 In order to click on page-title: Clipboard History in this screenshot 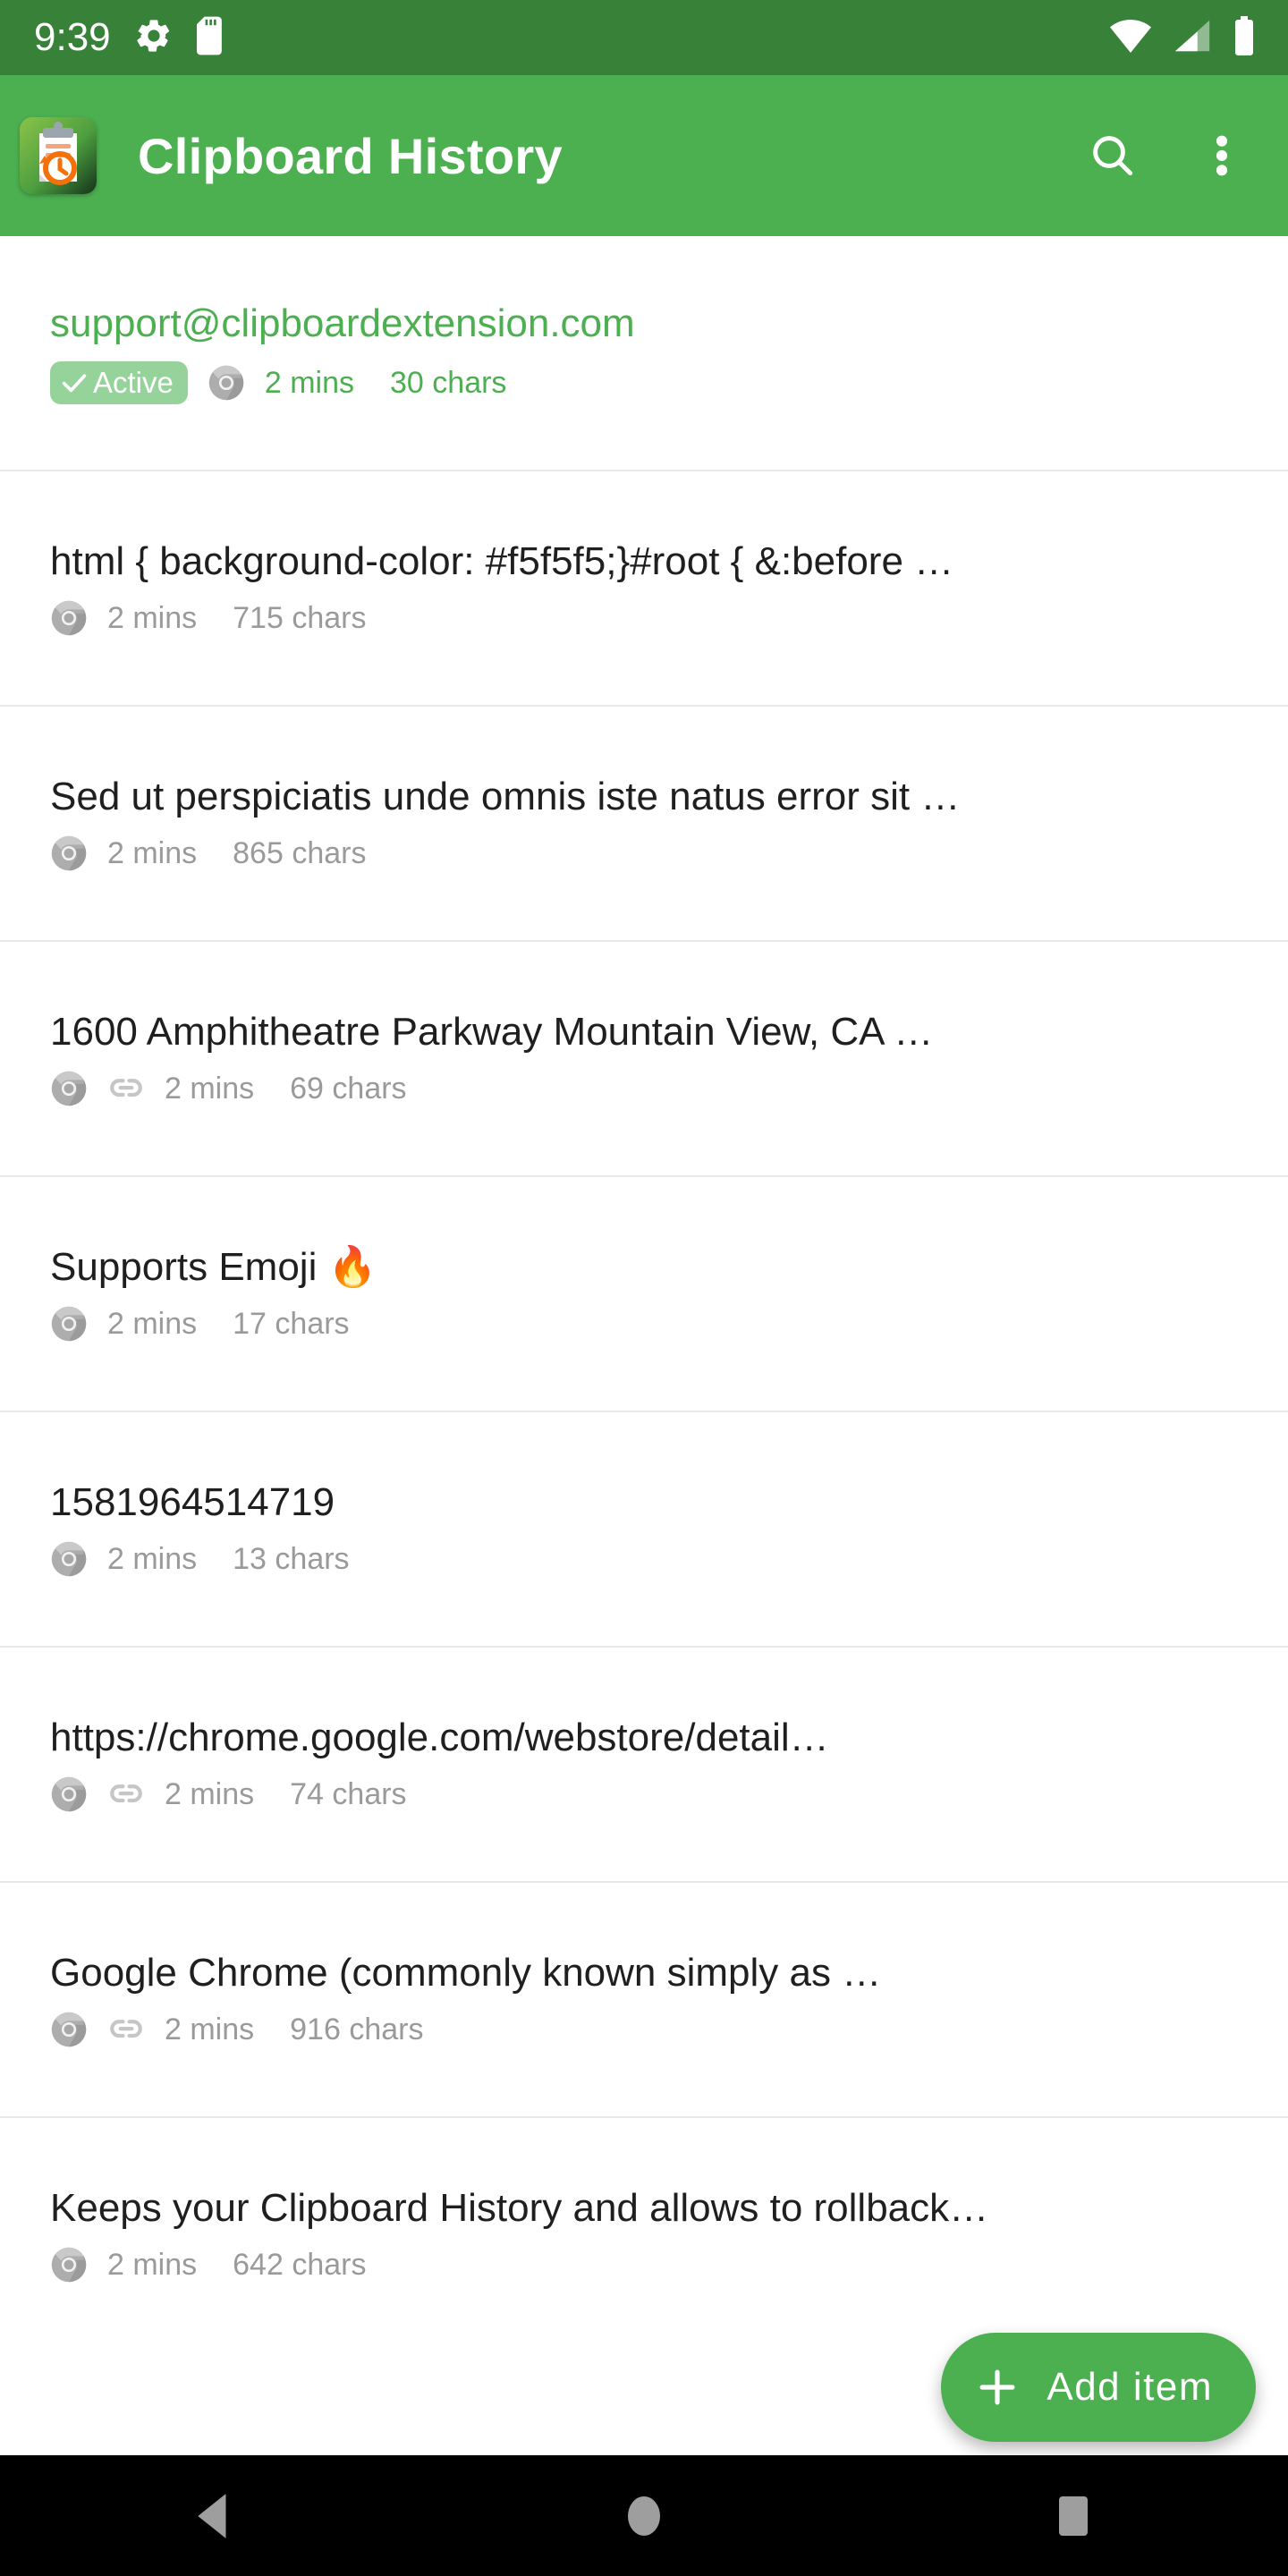, I will do `click(350, 155)`.